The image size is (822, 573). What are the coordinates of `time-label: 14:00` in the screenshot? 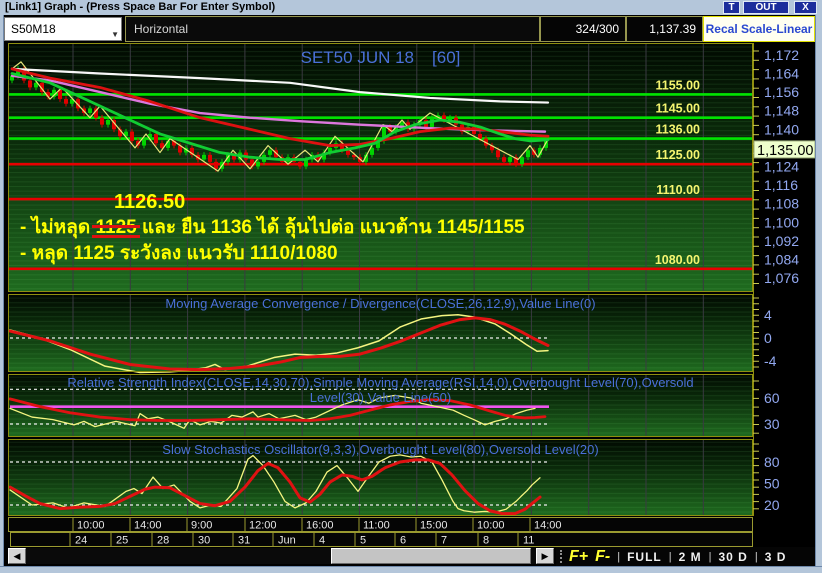 It's located at (148, 526).